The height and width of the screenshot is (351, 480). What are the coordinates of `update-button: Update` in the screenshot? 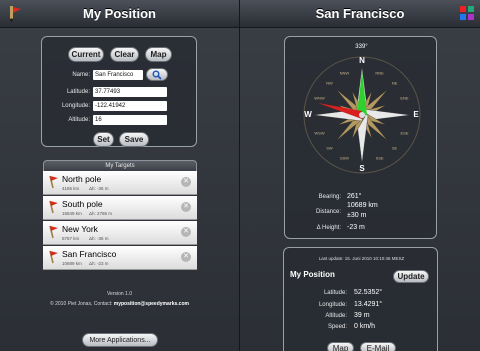 It's located at (411, 276).